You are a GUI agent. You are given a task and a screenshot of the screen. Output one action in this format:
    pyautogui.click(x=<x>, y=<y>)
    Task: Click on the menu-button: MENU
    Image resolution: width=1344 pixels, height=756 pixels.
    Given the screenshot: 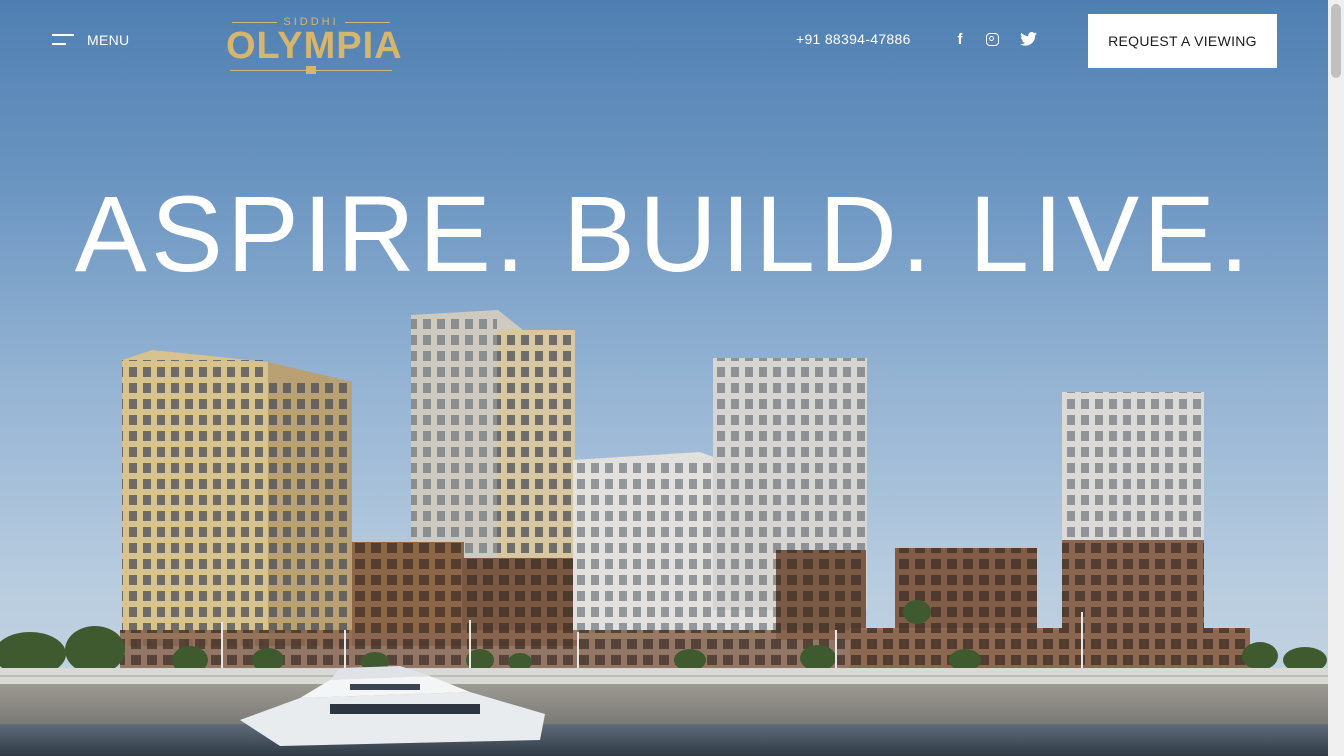 What is the action you would take?
    pyautogui.click(x=90, y=40)
    